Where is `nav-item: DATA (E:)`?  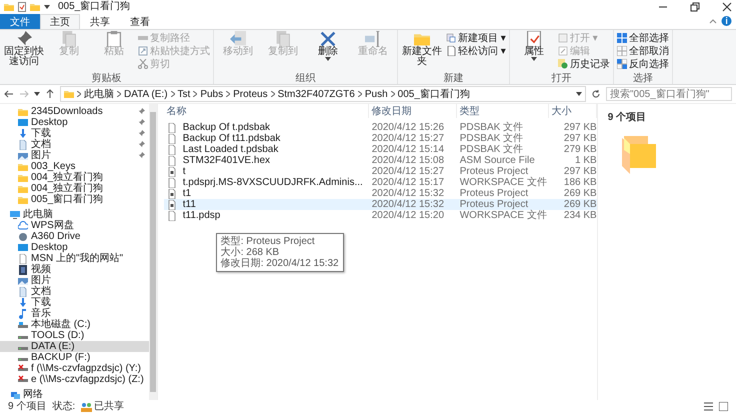 nav-item: DATA (E:) is located at coordinates (74, 346).